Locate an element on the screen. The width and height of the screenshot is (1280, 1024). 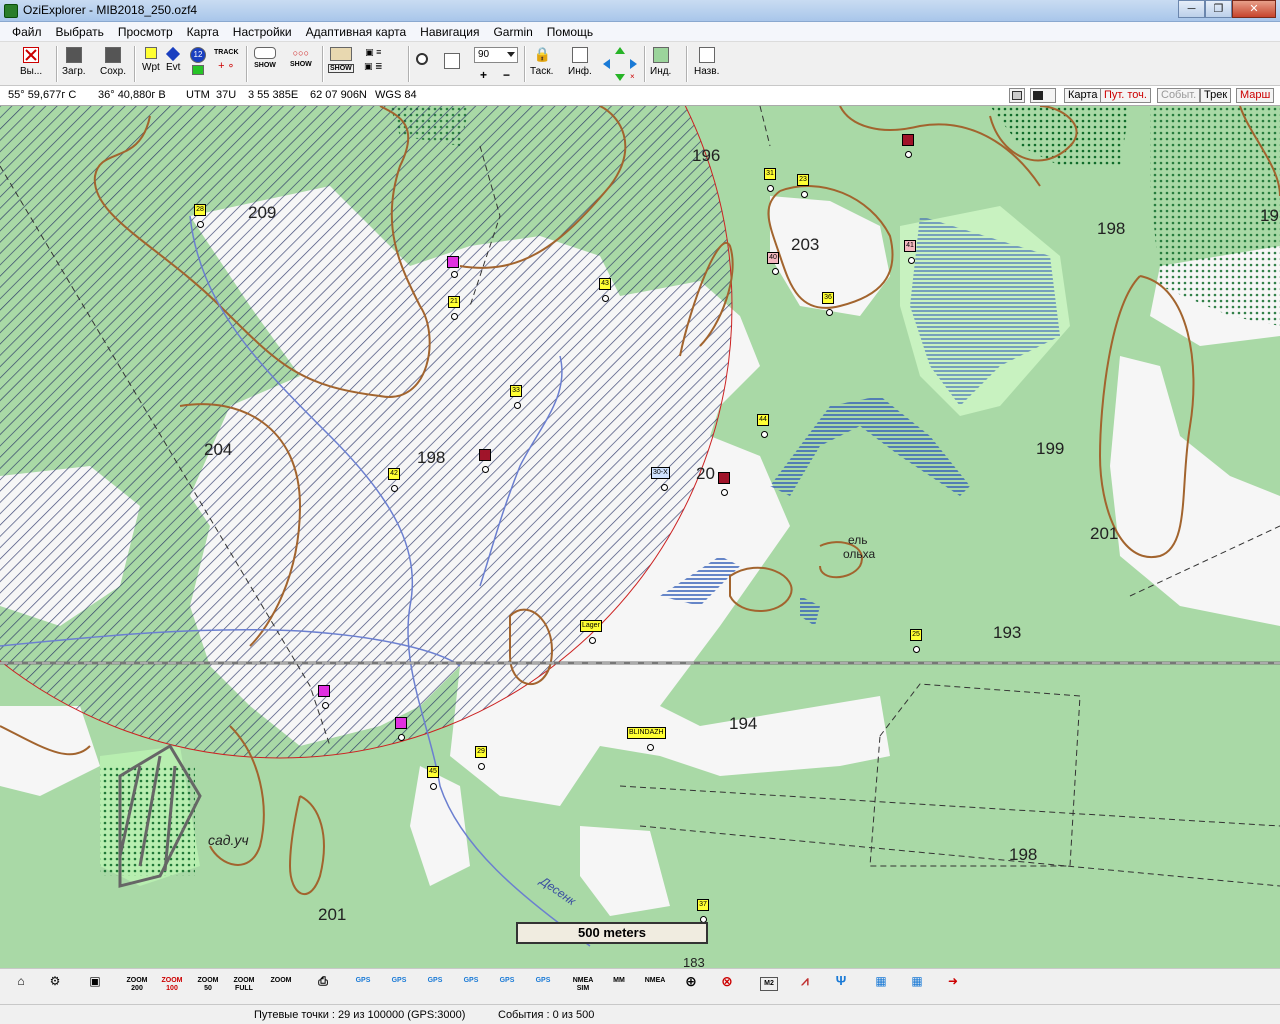
waypoint-marker: Lager is located at coordinates (591, 626).